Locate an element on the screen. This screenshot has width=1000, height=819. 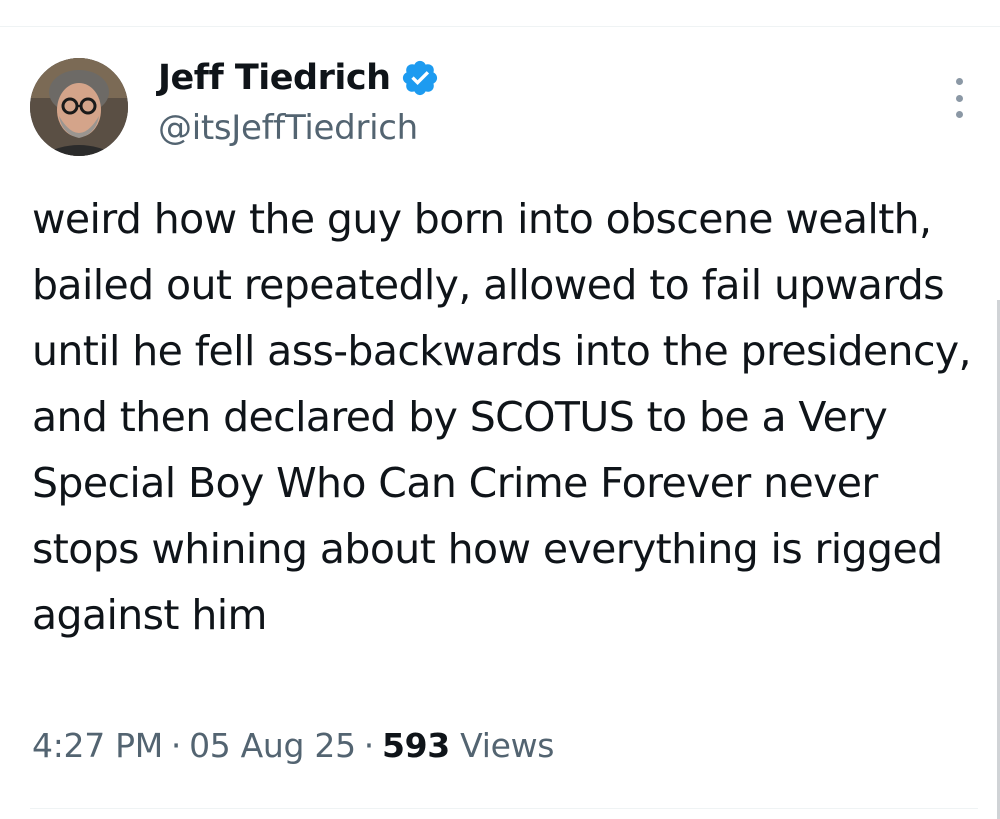
top-divider is located at coordinates (500, 26).